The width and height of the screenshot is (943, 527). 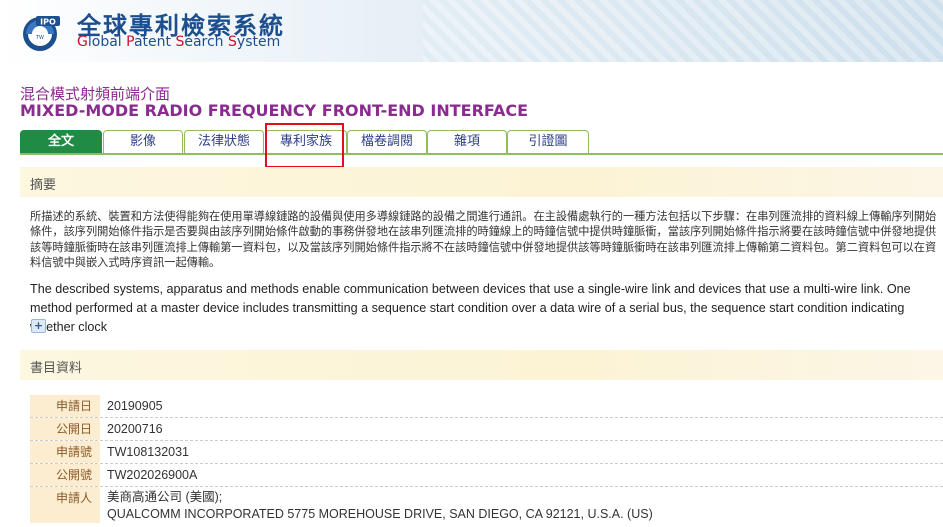 I want to click on biblio-label: 公開號, so click(x=65, y=475).